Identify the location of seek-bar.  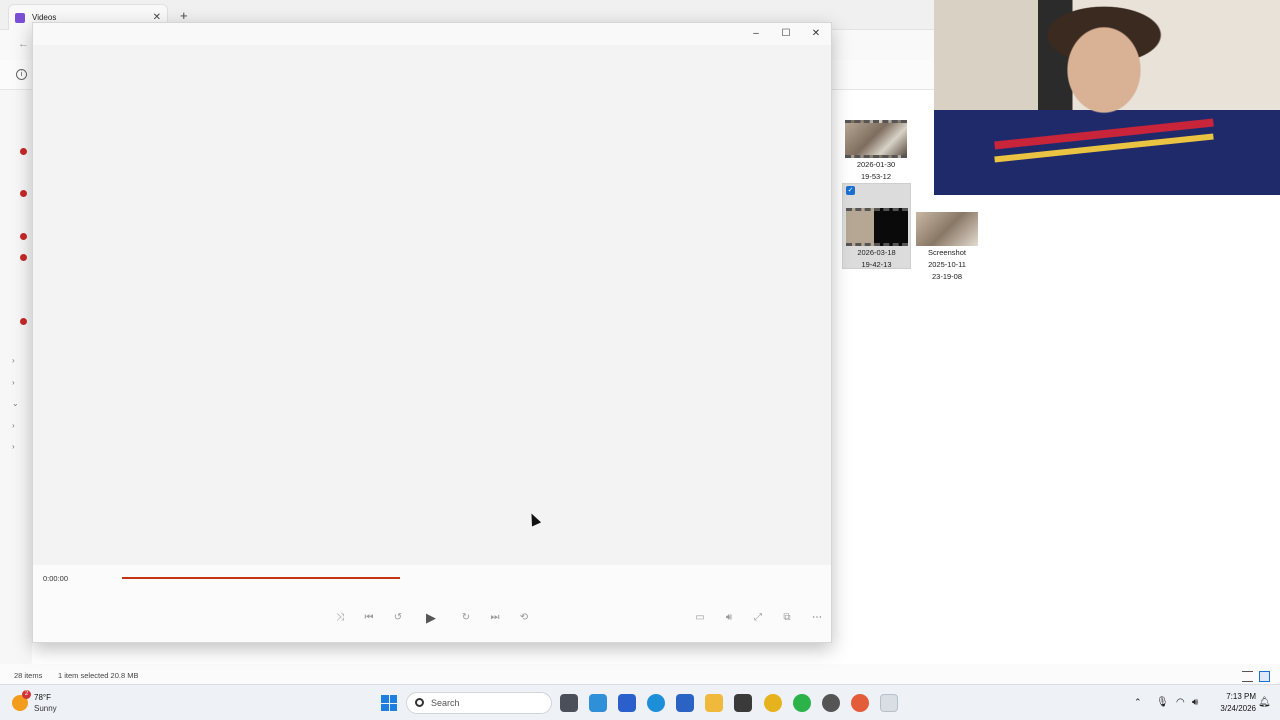
(467, 578).